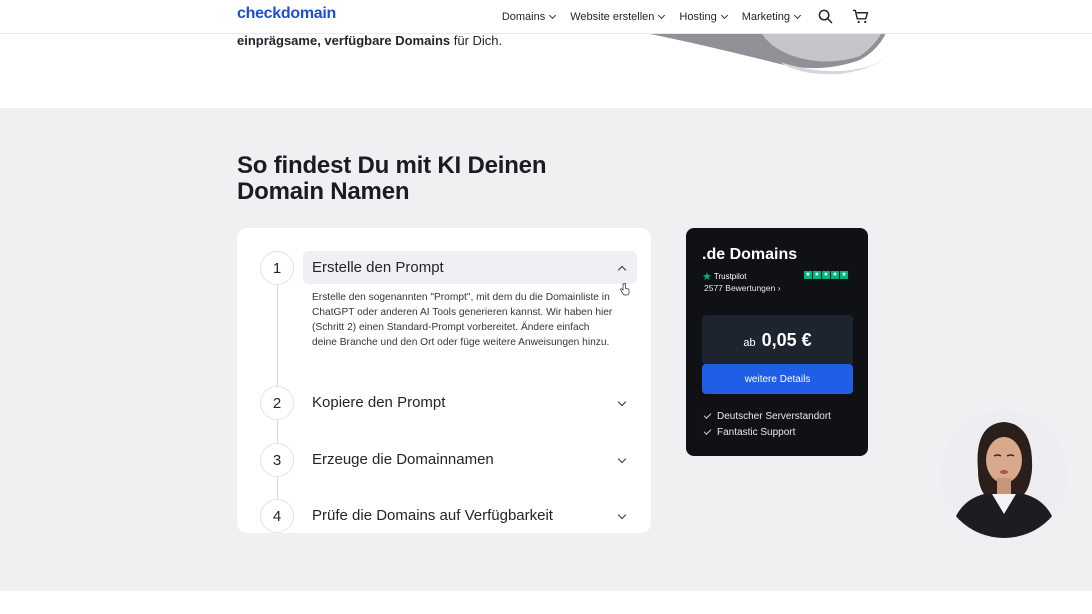 This screenshot has height=614, width=1092. What do you see at coordinates (742, 288) in the screenshot?
I see `reviews-link: 2577 Bewertungen ›` at bounding box center [742, 288].